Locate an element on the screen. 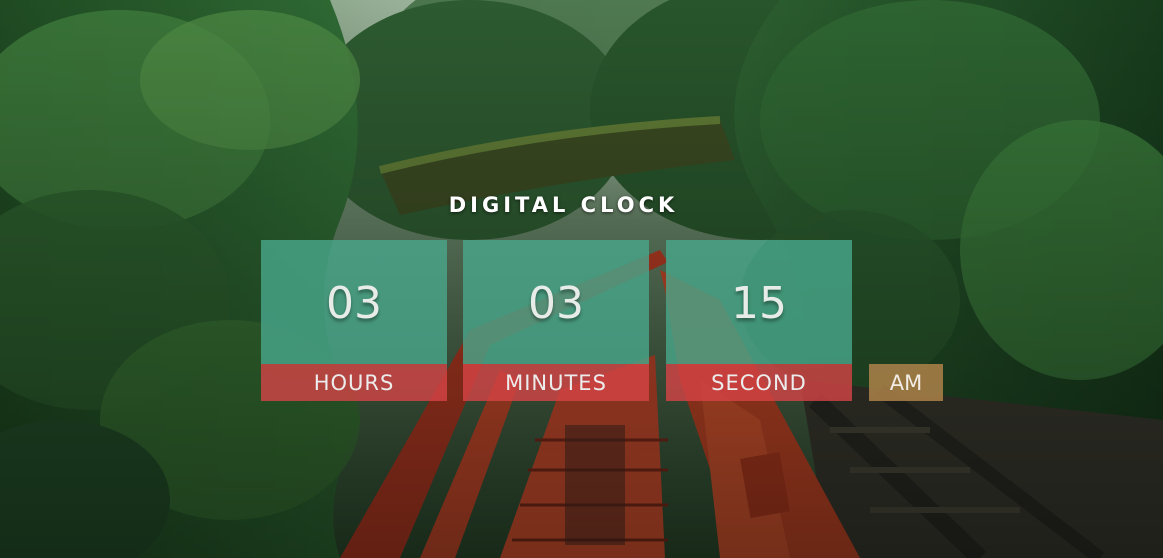 This screenshot has height=558, width=1163. seconds-value: 15 is located at coordinates (759, 302).